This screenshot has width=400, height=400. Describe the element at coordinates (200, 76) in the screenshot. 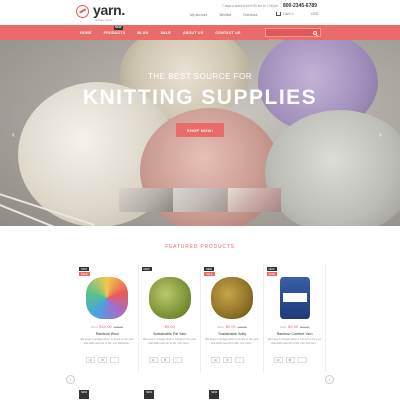

I see `hero-subtitle: THE BEST SOURCE FOR` at that location.